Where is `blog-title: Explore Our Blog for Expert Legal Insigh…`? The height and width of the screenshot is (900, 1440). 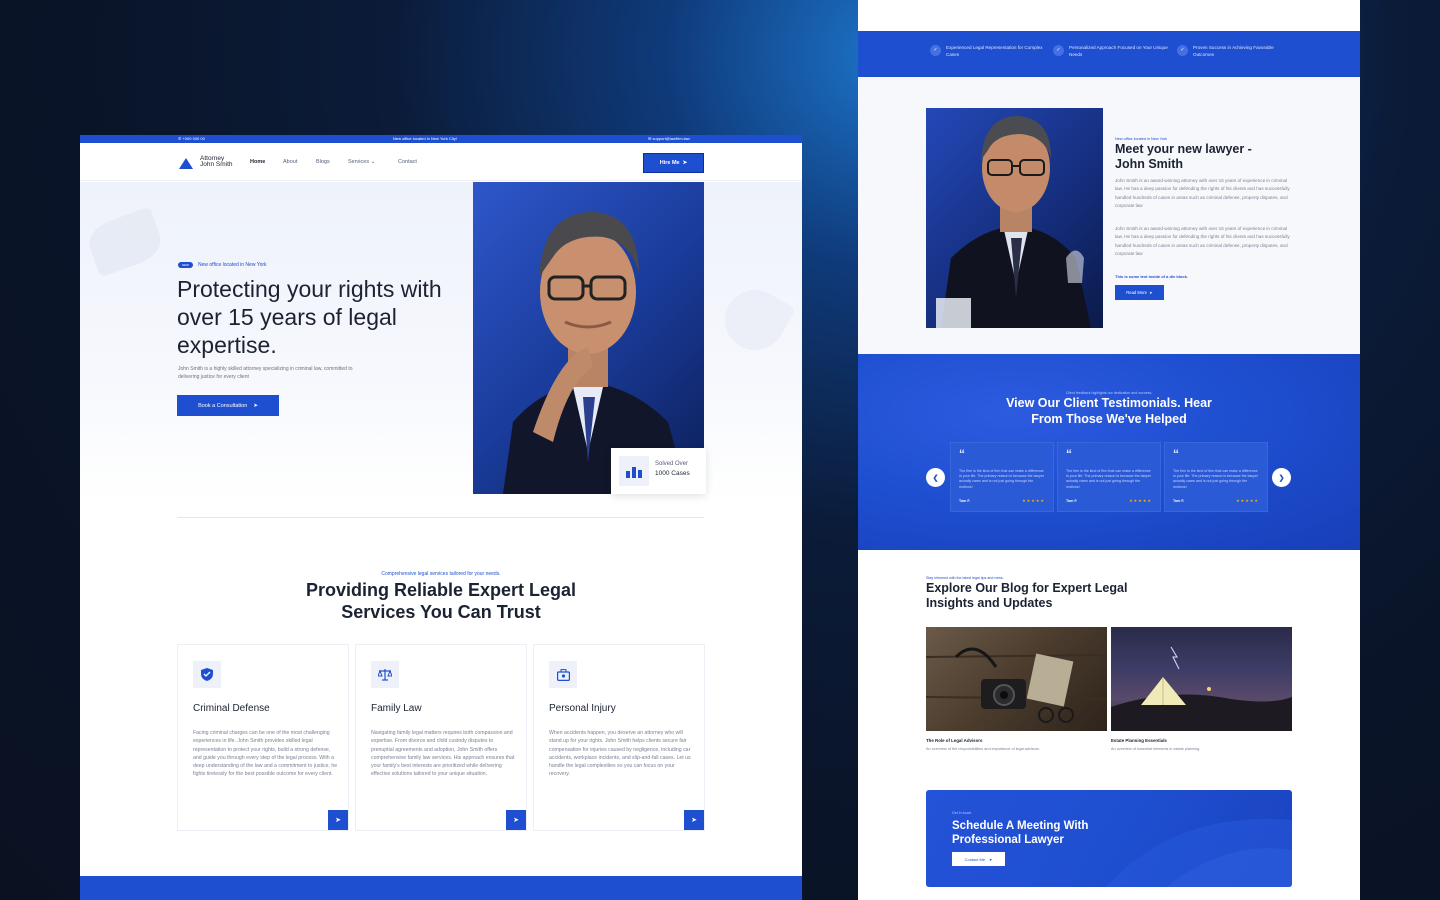
blog-title: Explore Our Blog for Expert Legal Insigh… is located at coordinates (1027, 595).